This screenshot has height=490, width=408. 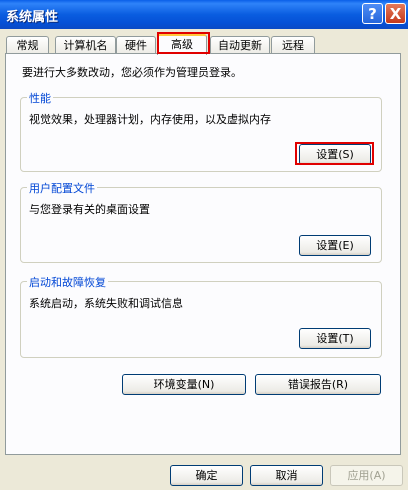 What do you see at coordinates (286, 475) in the screenshot?
I see `cancel-button: 取消` at bounding box center [286, 475].